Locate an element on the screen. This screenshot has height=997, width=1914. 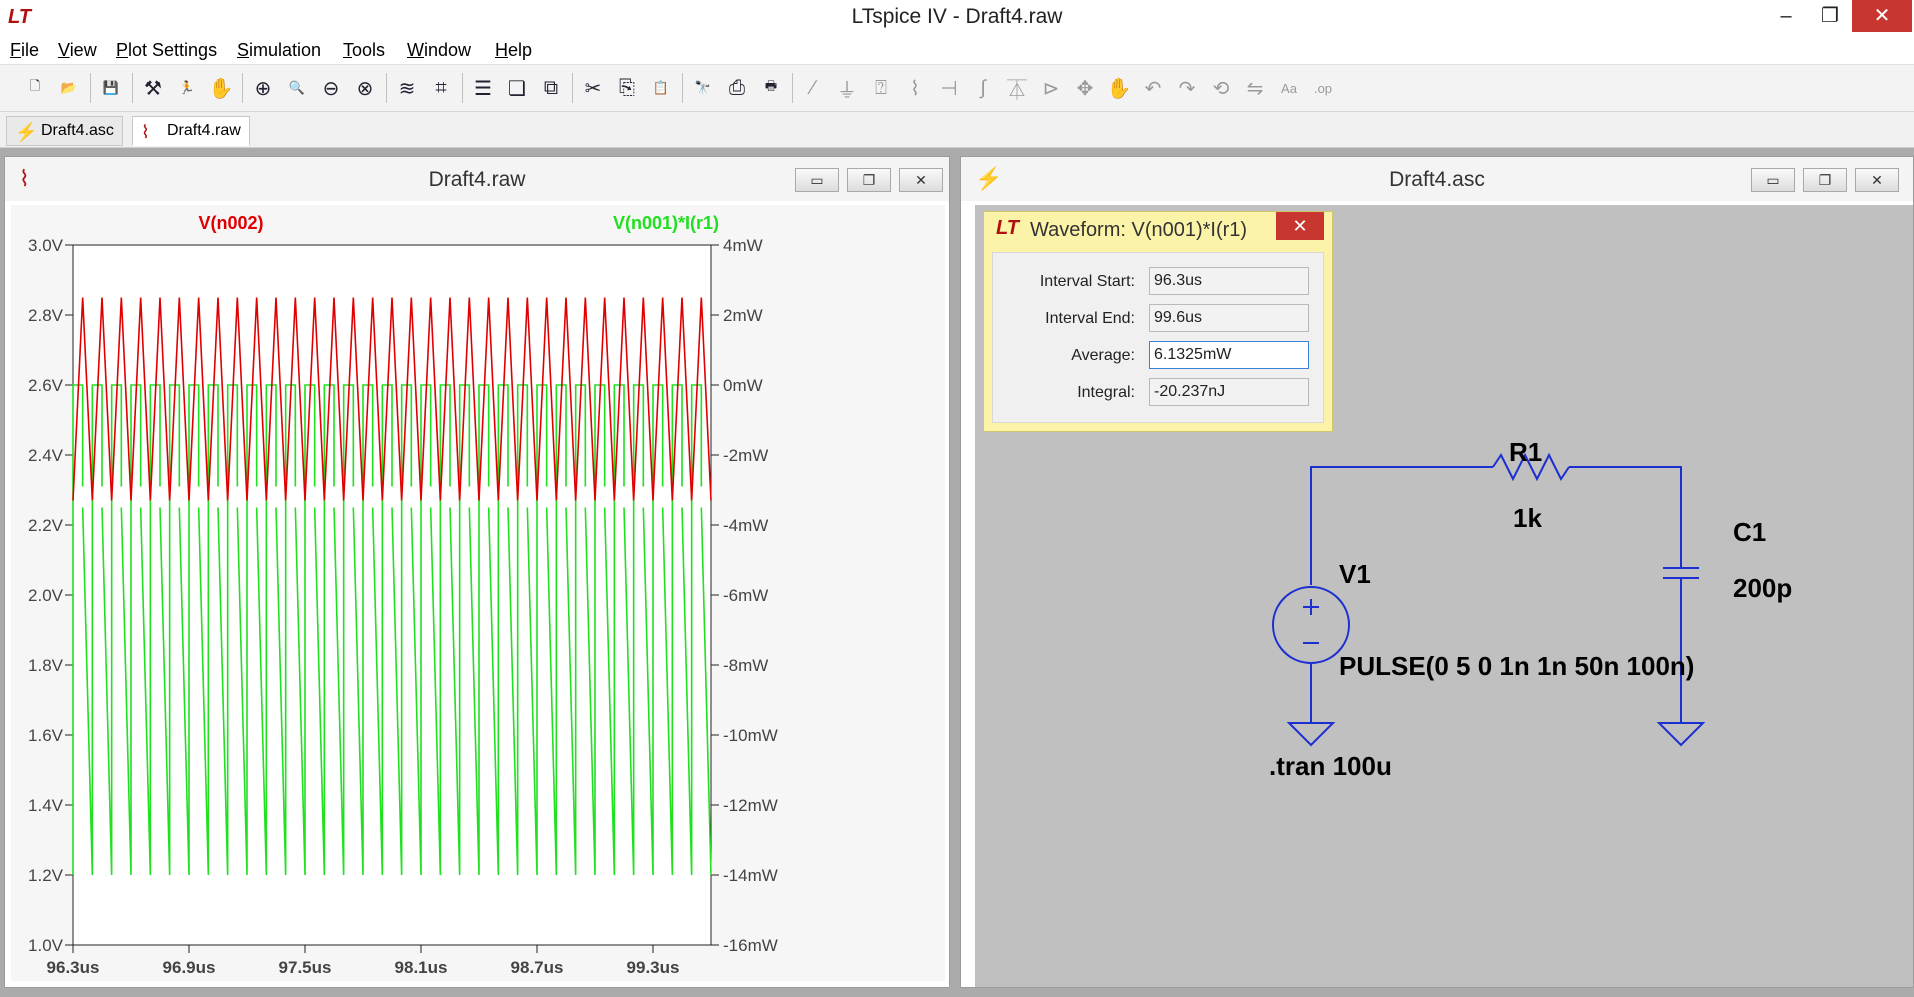
label-net-icon: ⍰ is located at coordinates (881, 88).